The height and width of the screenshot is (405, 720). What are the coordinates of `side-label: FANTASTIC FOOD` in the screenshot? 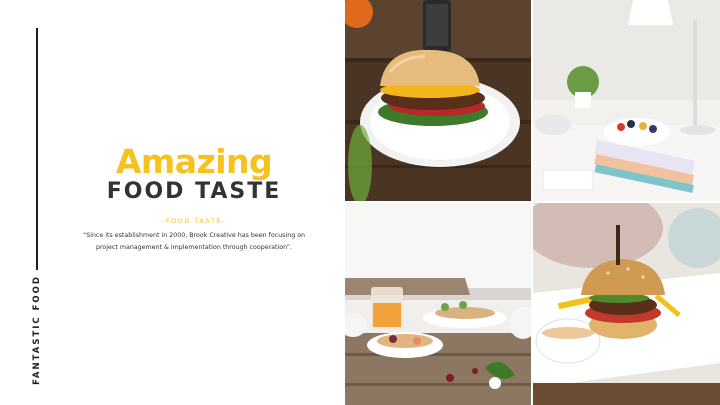 It's located at (37, 330).